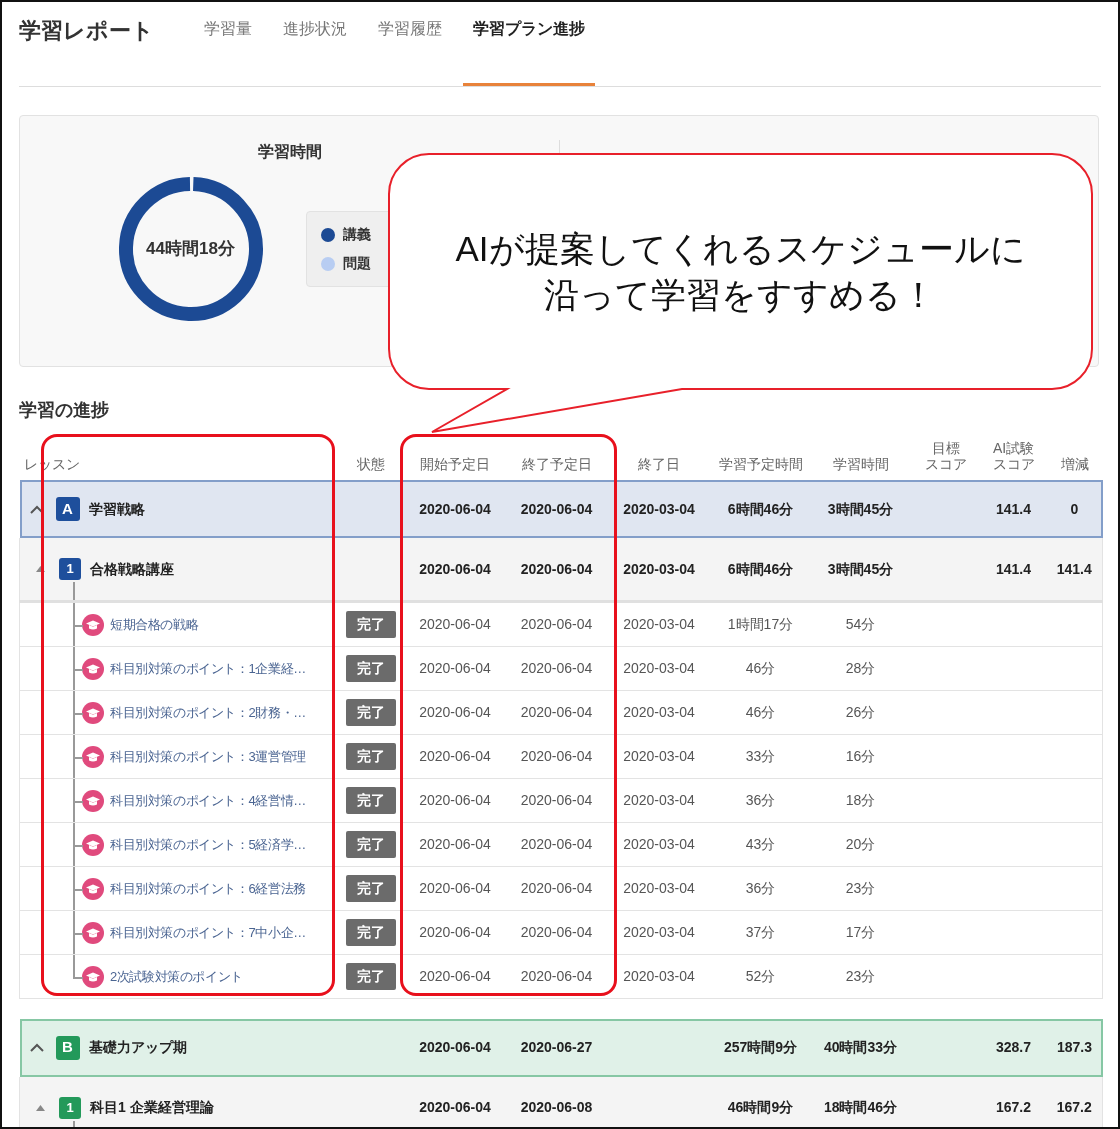 This screenshot has height=1129, width=1120. What do you see at coordinates (208, 756) in the screenshot?
I see `lesson-link: 科目別対策のポイント：3運営管理` at bounding box center [208, 756].